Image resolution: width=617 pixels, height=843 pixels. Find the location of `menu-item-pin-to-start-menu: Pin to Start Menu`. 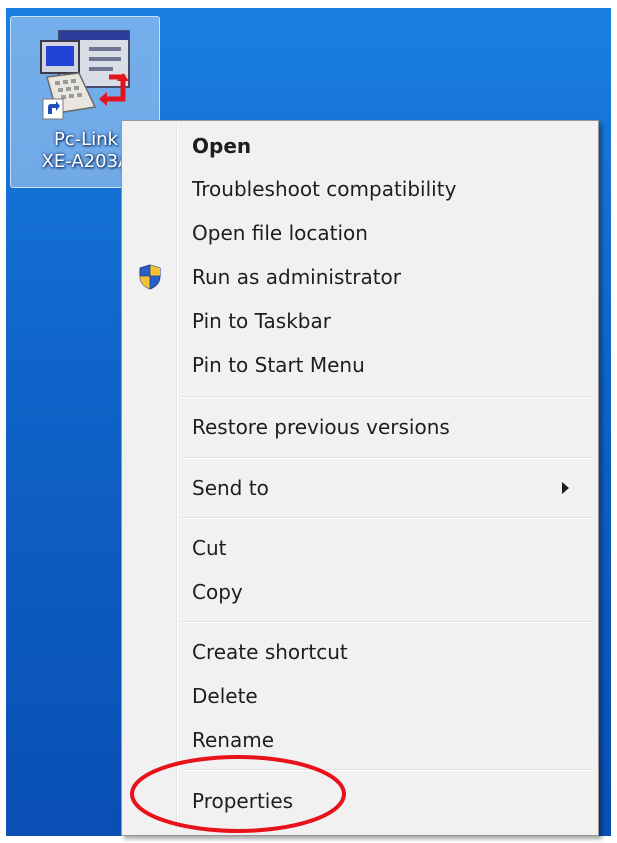

menu-item-pin-to-start-menu: Pin to Start Menu is located at coordinates (360, 365).